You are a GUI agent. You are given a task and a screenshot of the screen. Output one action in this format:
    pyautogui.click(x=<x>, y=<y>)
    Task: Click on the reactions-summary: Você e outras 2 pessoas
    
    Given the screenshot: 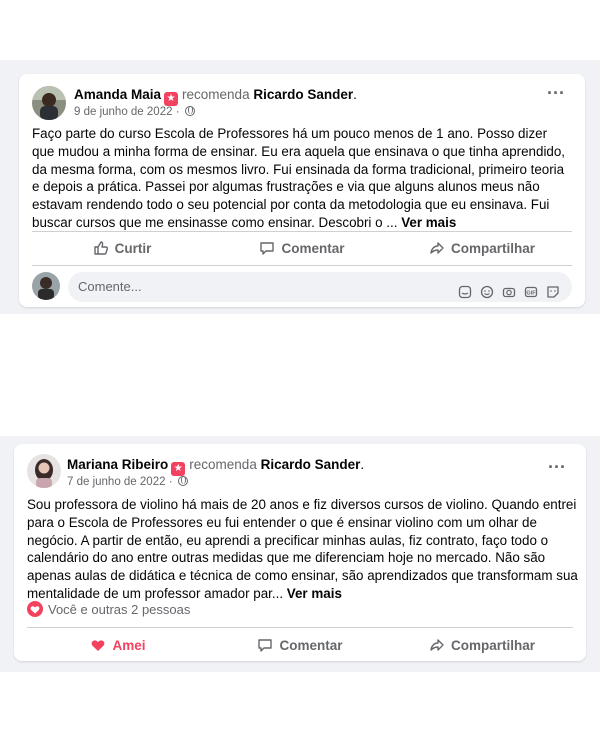 What is the action you would take?
    pyautogui.click(x=108, y=609)
    